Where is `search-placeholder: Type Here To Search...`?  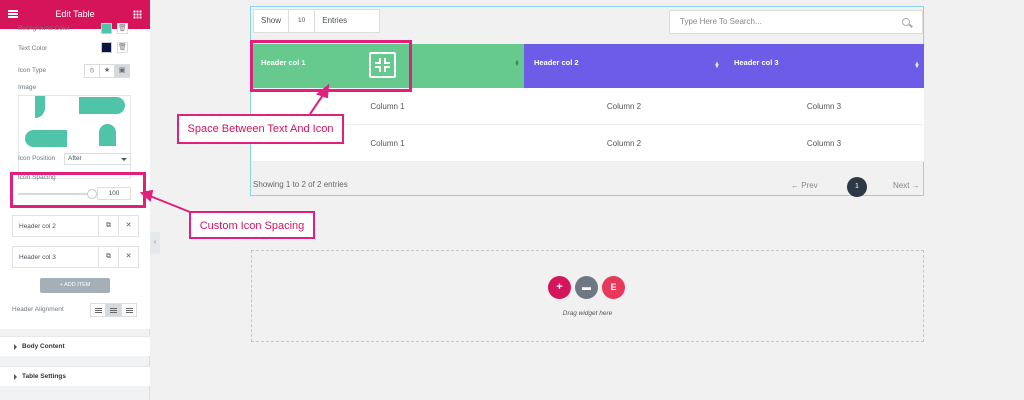
search-placeholder: Type Here To Search... is located at coordinates (721, 21).